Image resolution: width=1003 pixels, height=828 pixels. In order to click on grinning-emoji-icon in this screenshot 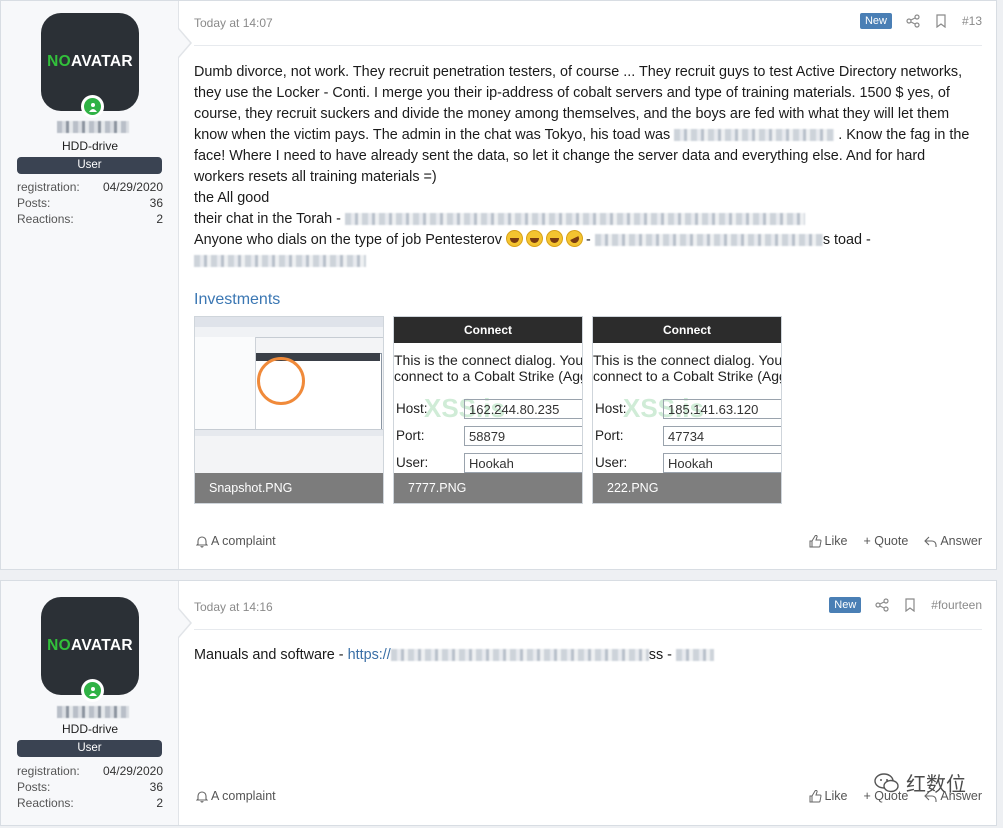, I will do `click(515, 238)`.